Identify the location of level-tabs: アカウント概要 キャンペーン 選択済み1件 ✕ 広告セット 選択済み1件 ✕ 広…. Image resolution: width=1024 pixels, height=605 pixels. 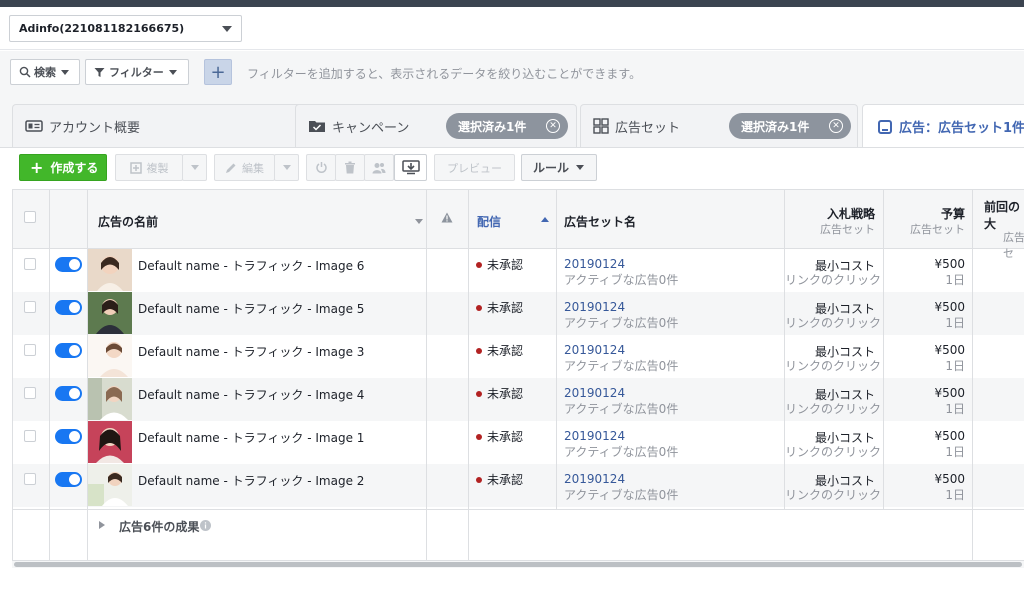
(512, 121).